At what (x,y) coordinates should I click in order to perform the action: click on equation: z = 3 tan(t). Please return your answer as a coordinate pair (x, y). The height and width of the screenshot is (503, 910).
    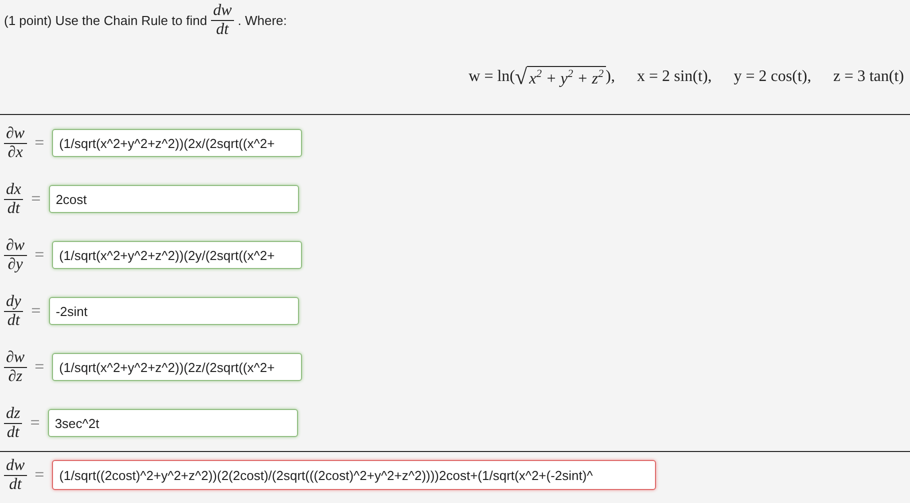
    Looking at the image, I should click on (868, 77).